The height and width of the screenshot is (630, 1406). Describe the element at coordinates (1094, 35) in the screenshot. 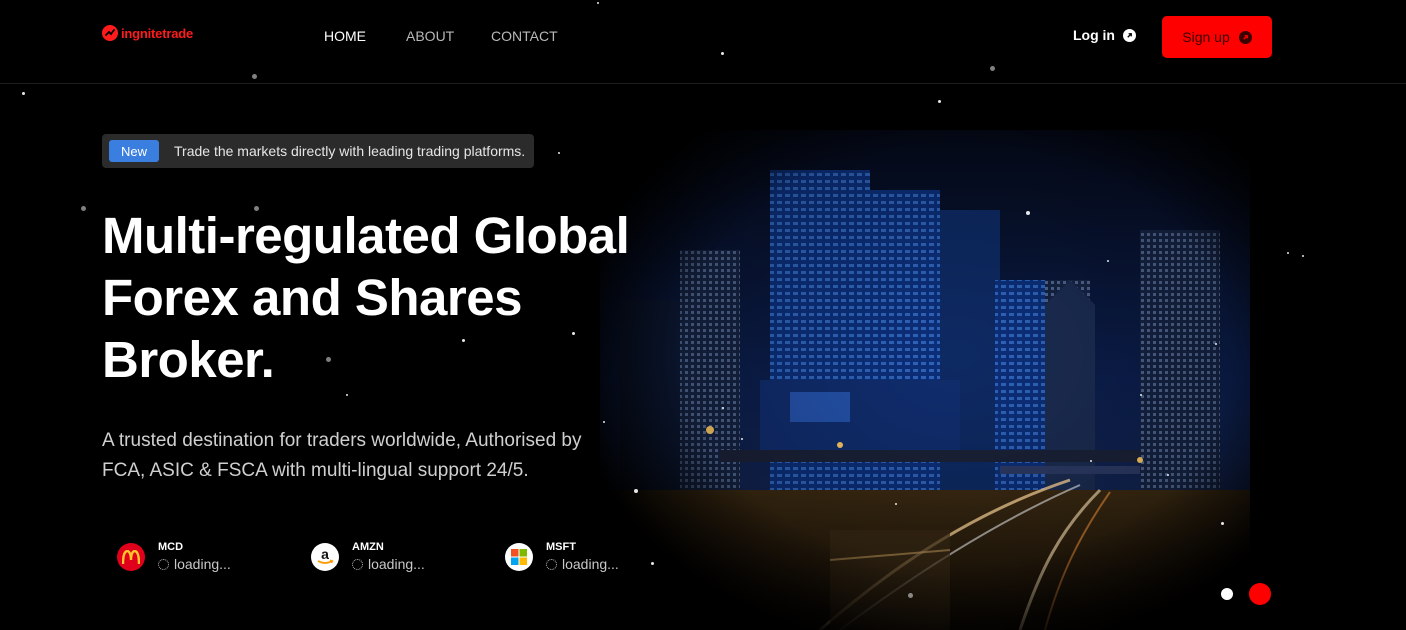

I see `login-label: Log in` at that location.